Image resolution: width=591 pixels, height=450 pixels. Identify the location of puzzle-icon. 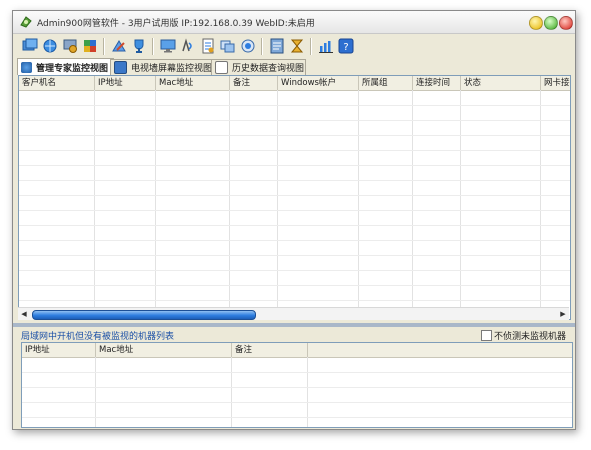
(90, 46).